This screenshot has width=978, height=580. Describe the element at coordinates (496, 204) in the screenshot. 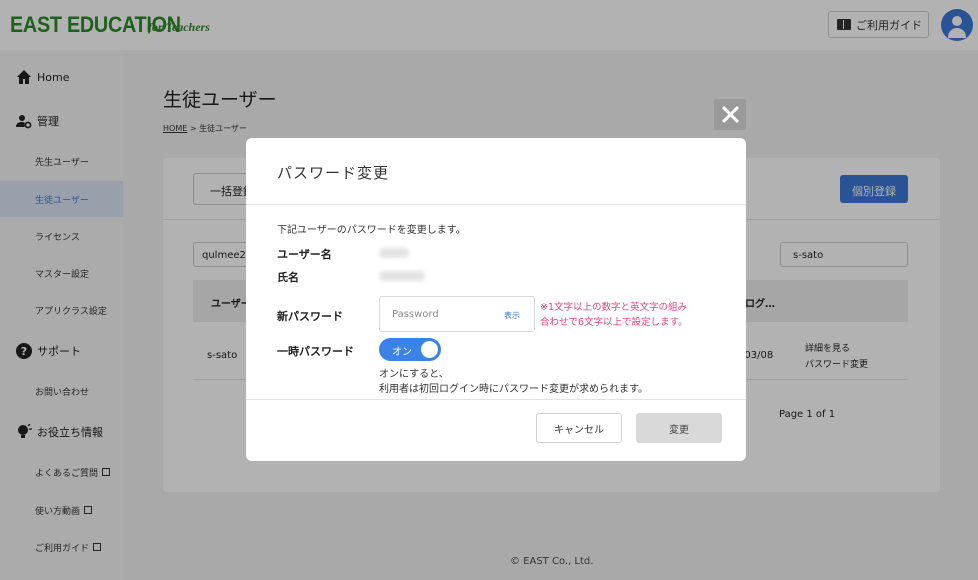

I see `modal-header-divider` at that location.